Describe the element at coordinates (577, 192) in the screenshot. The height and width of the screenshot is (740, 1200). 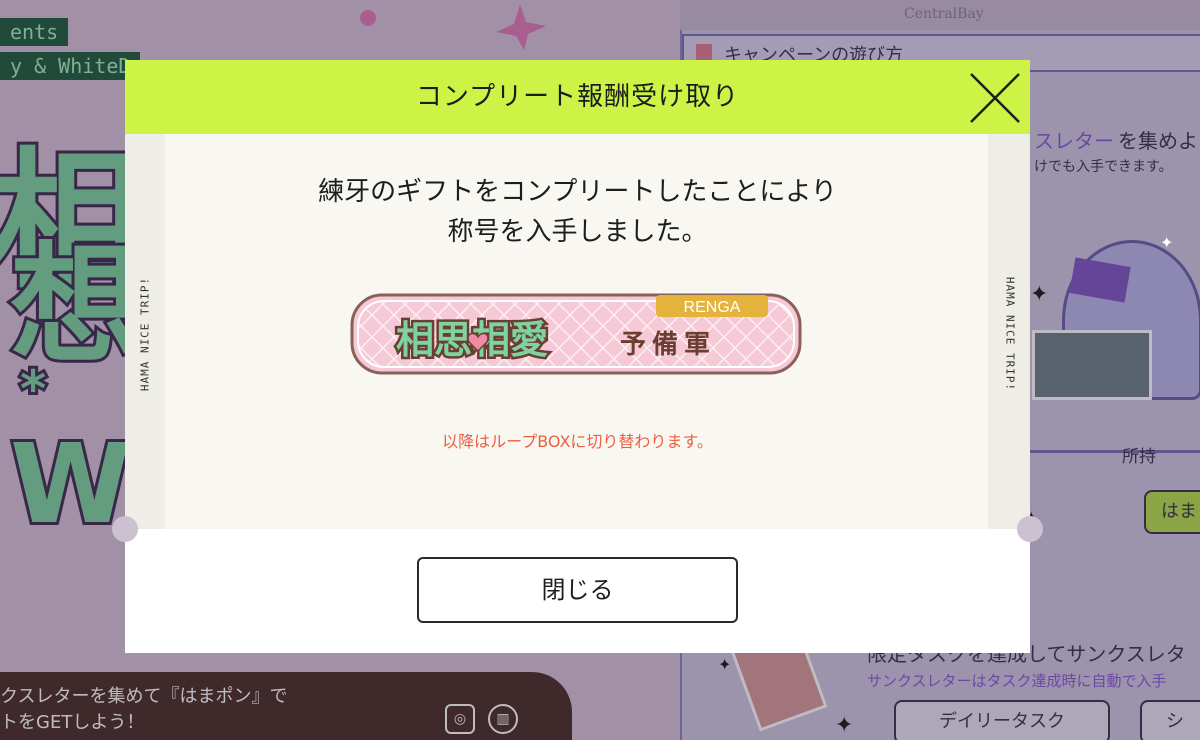
I see `reward-message-line: 練牙のギフトをコンプリートしたことにより` at that location.